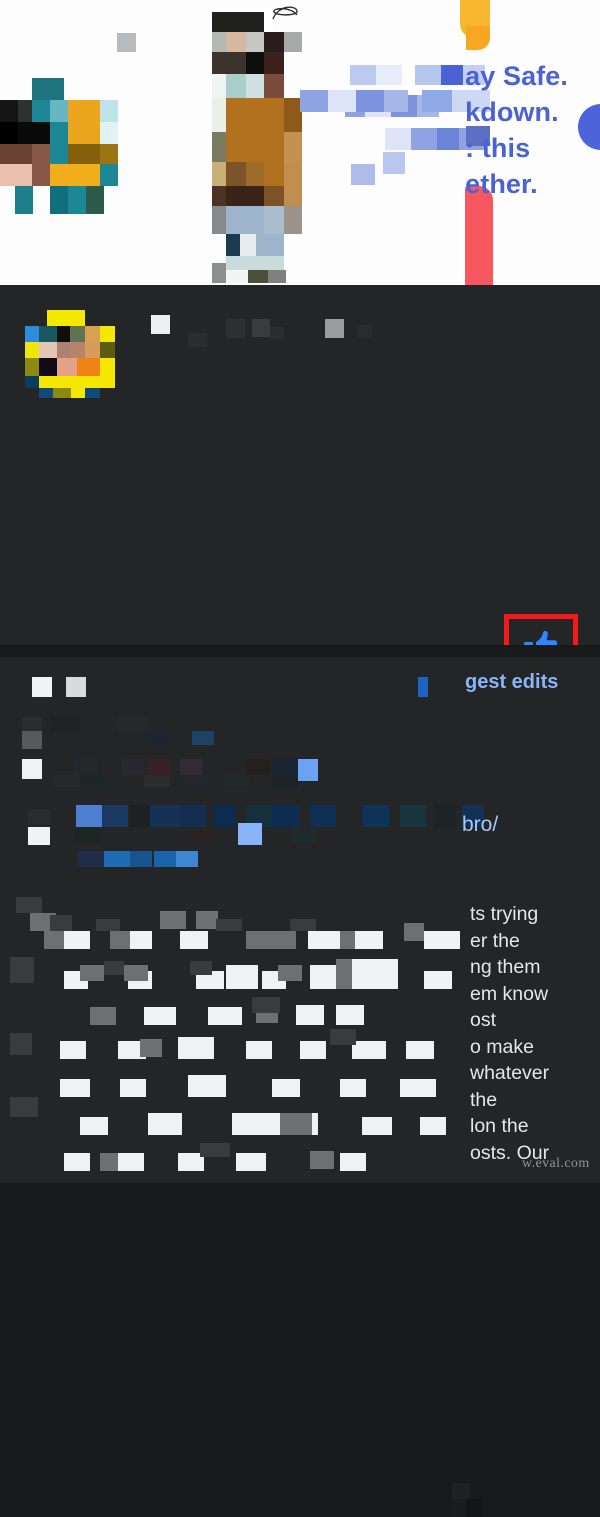 This screenshot has width=600, height=1517. What do you see at coordinates (59, 200) in the screenshot?
I see `pixelated-person-left-legs` at bounding box center [59, 200].